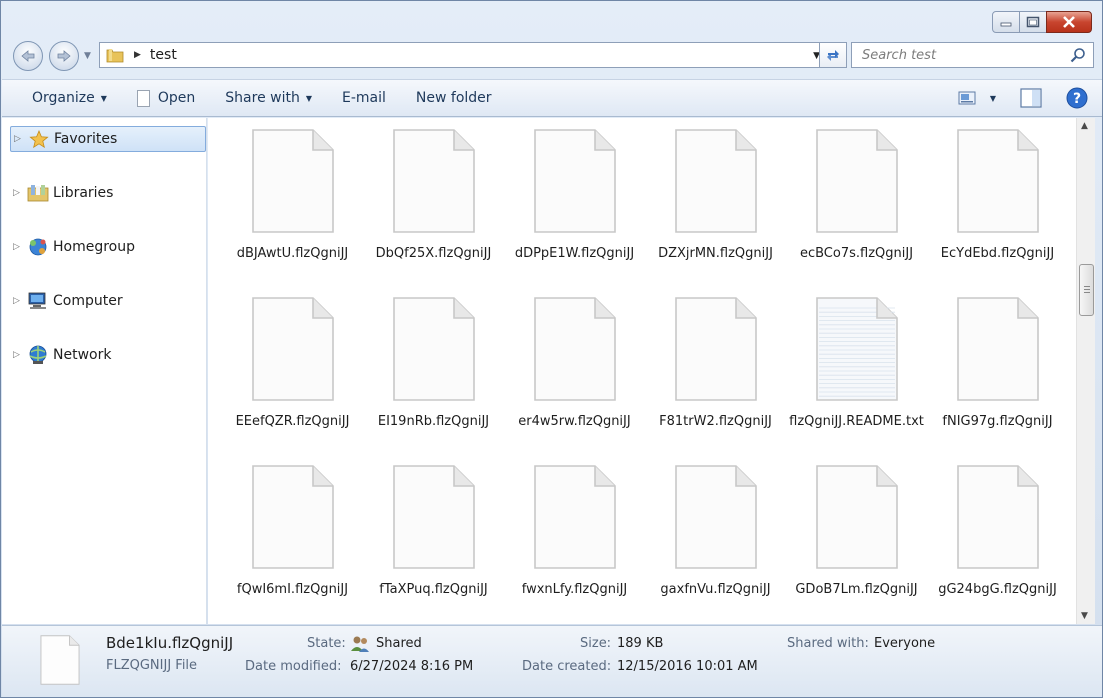  Describe the element at coordinates (1031, 98) in the screenshot. I see `preview-pane-icon` at that location.